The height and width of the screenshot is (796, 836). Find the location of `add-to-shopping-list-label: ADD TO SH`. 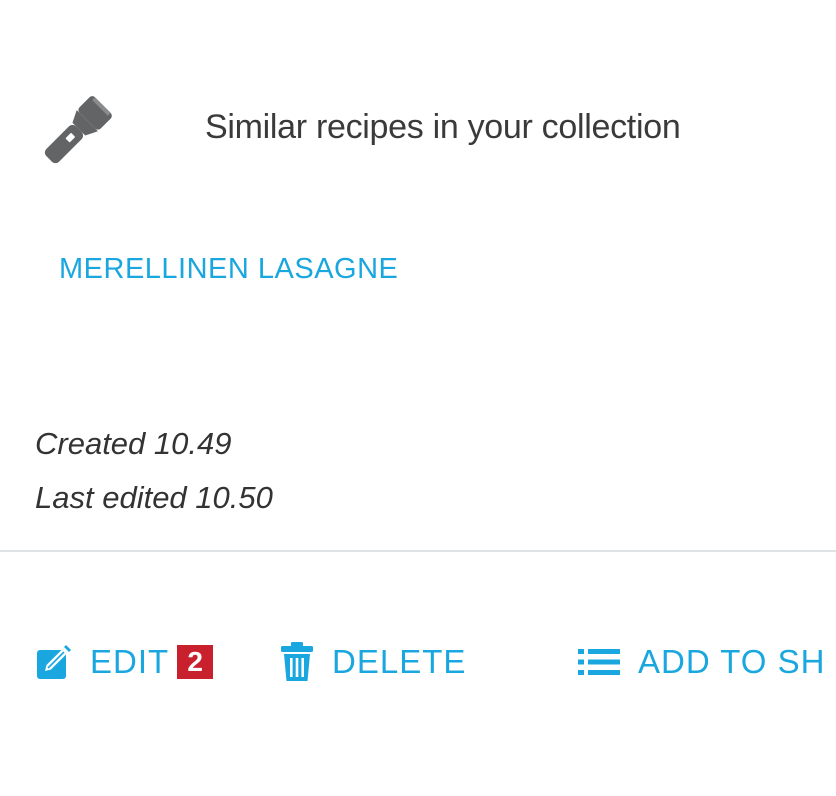

add-to-shopping-list-label: ADD TO SH is located at coordinates (732, 661).